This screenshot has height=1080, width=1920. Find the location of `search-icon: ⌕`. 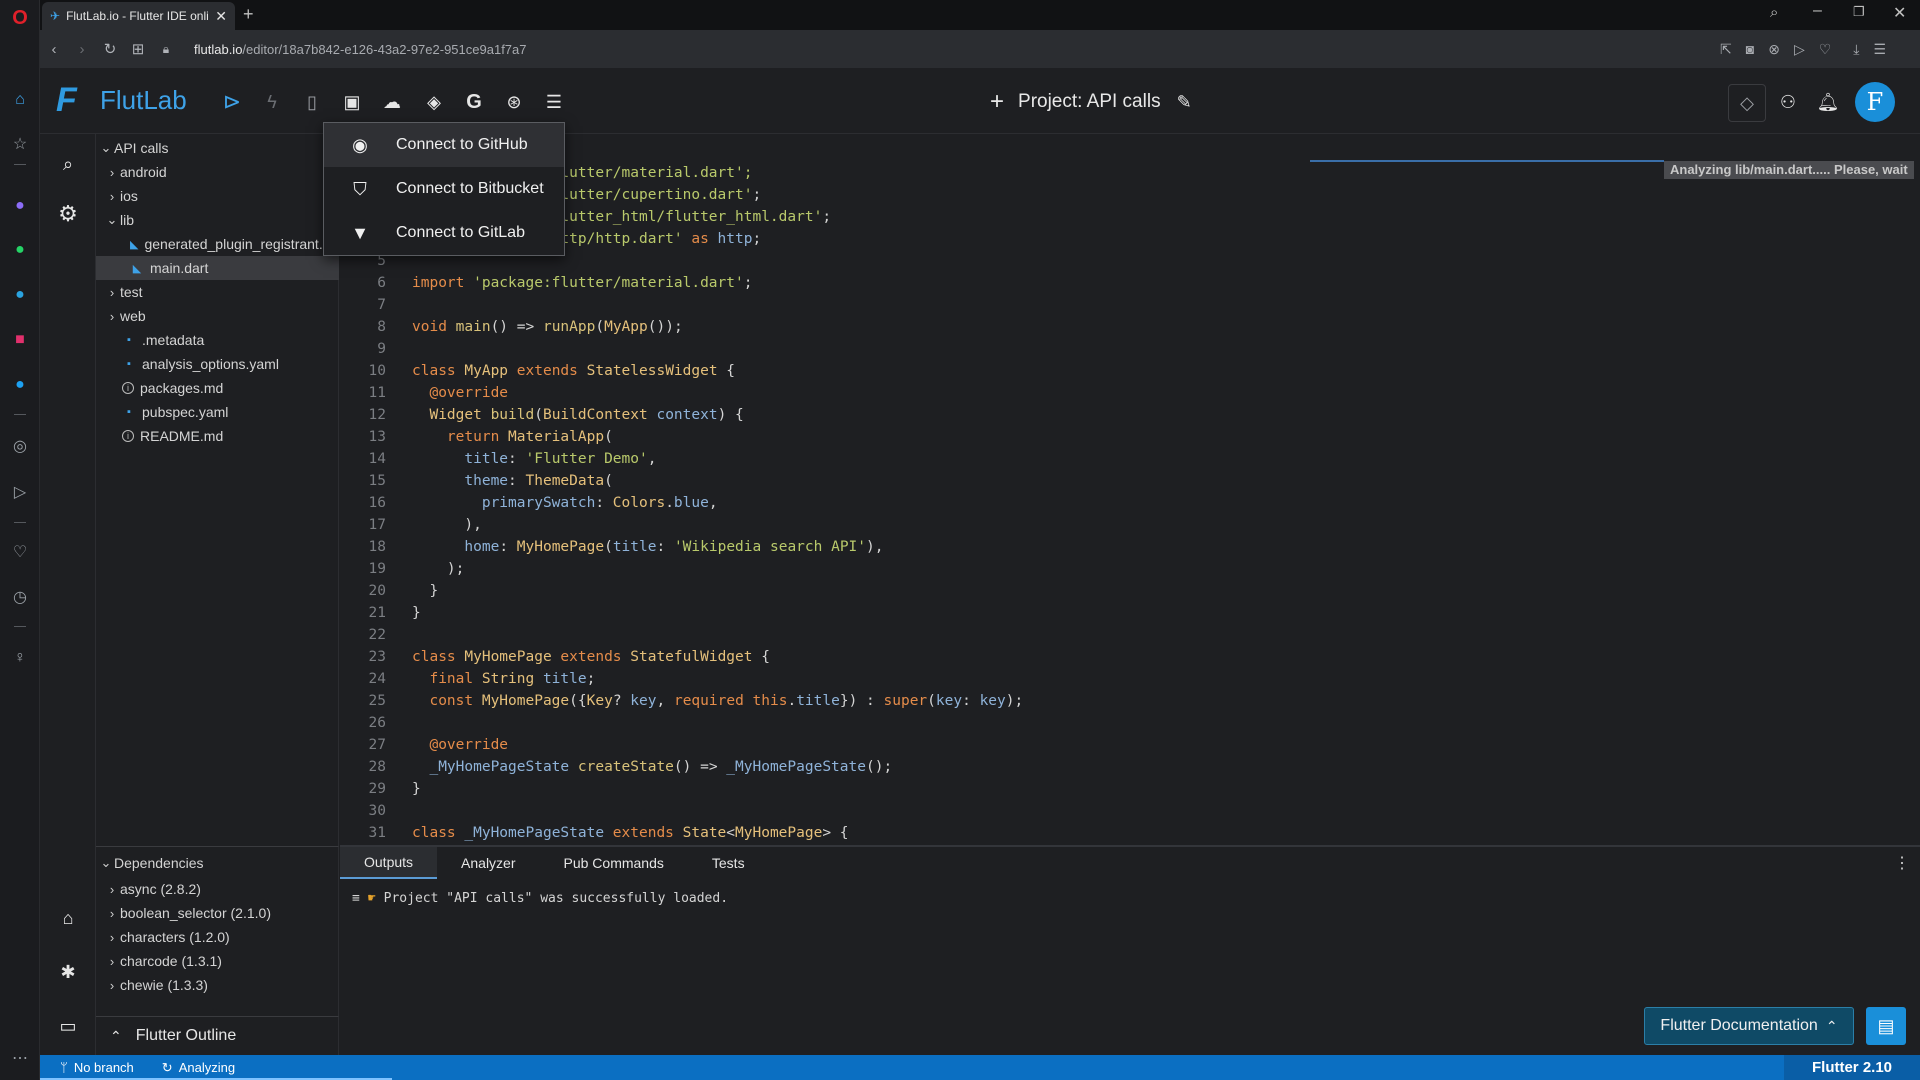

search-icon: ⌕ is located at coordinates (68, 164).